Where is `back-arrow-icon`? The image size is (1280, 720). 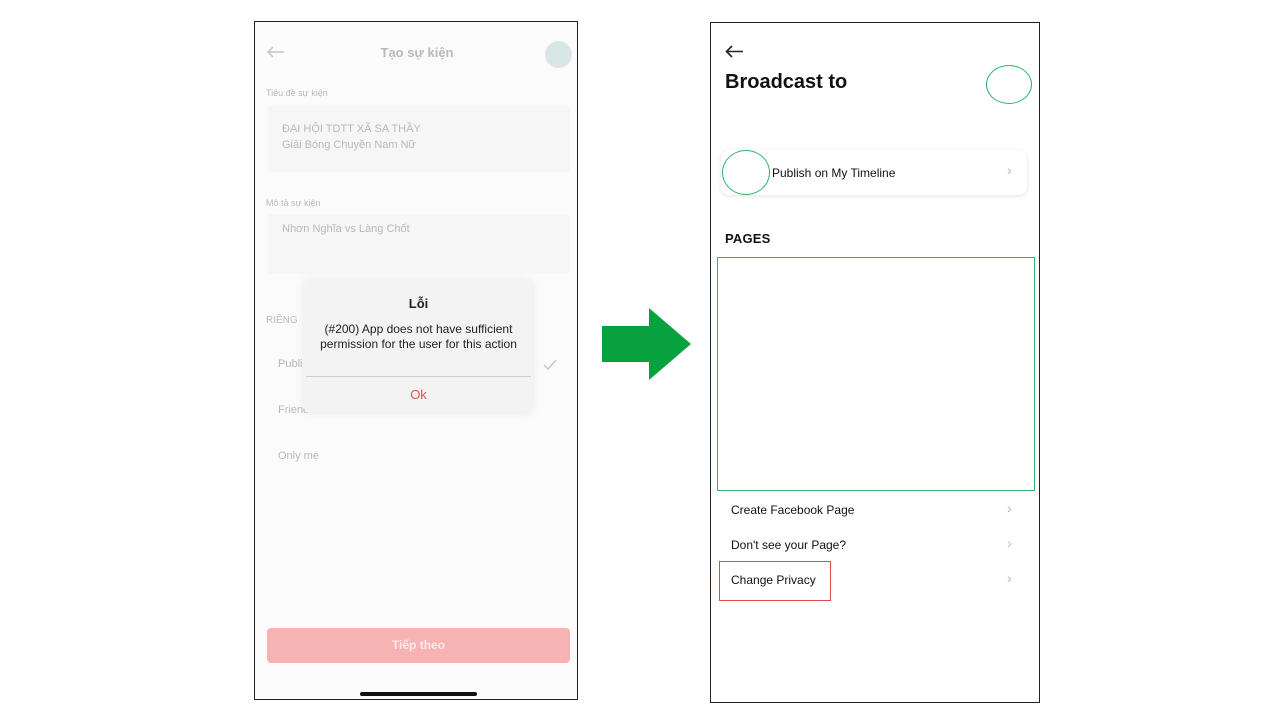
back-arrow-icon is located at coordinates (734, 51).